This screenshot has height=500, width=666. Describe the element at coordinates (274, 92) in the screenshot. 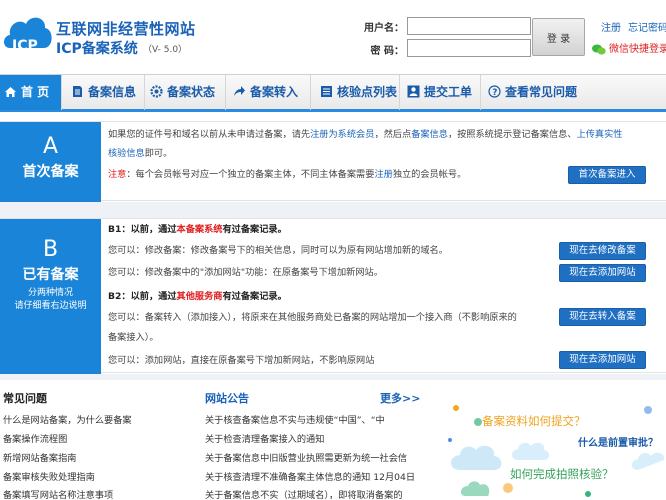

I see `nav-label: 备案转入` at that location.